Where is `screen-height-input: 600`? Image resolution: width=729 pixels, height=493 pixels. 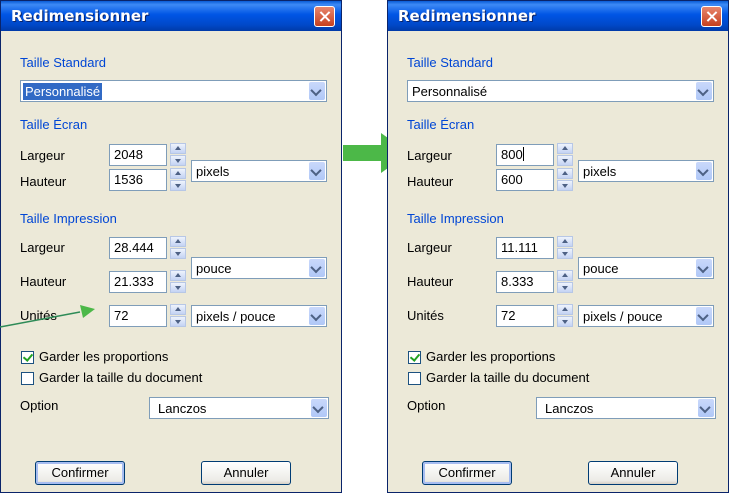 screen-height-input: 600 is located at coordinates (525, 180).